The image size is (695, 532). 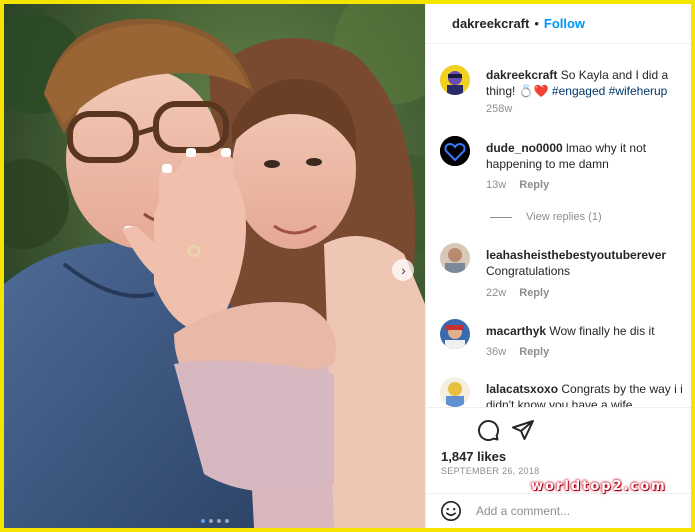 I want to click on carousel-next-button: ›, so click(x=403, y=270).